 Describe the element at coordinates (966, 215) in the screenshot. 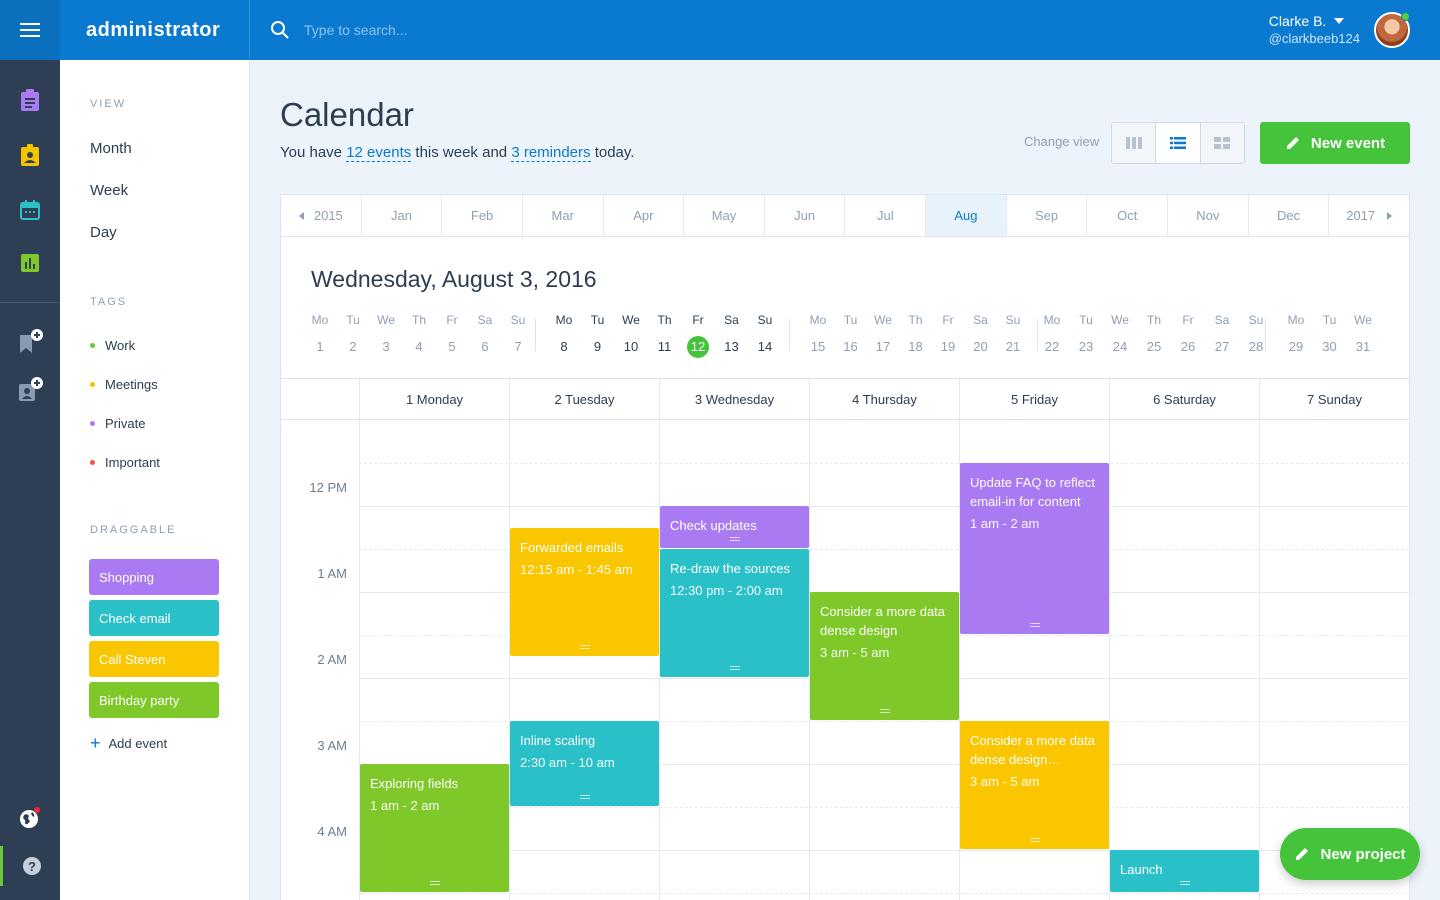

I see `month-aug: Aug` at that location.